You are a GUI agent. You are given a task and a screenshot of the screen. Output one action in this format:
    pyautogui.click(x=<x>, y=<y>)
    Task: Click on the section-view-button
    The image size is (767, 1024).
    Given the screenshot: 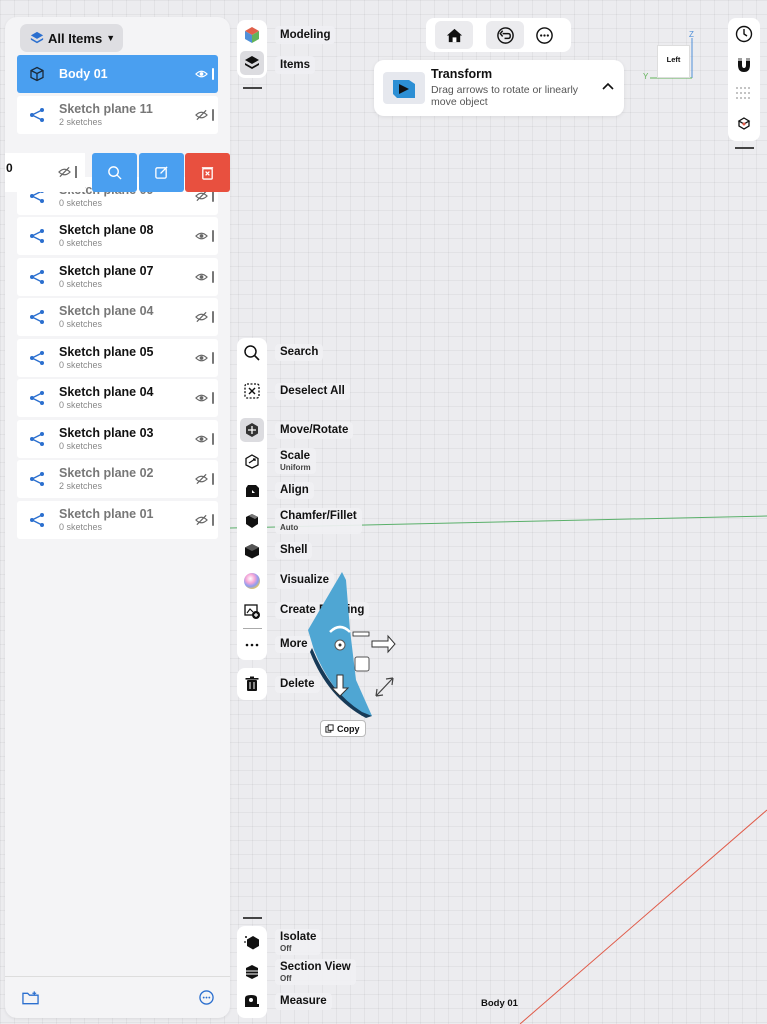 What is the action you would take?
    pyautogui.click(x=252, y=972)
    